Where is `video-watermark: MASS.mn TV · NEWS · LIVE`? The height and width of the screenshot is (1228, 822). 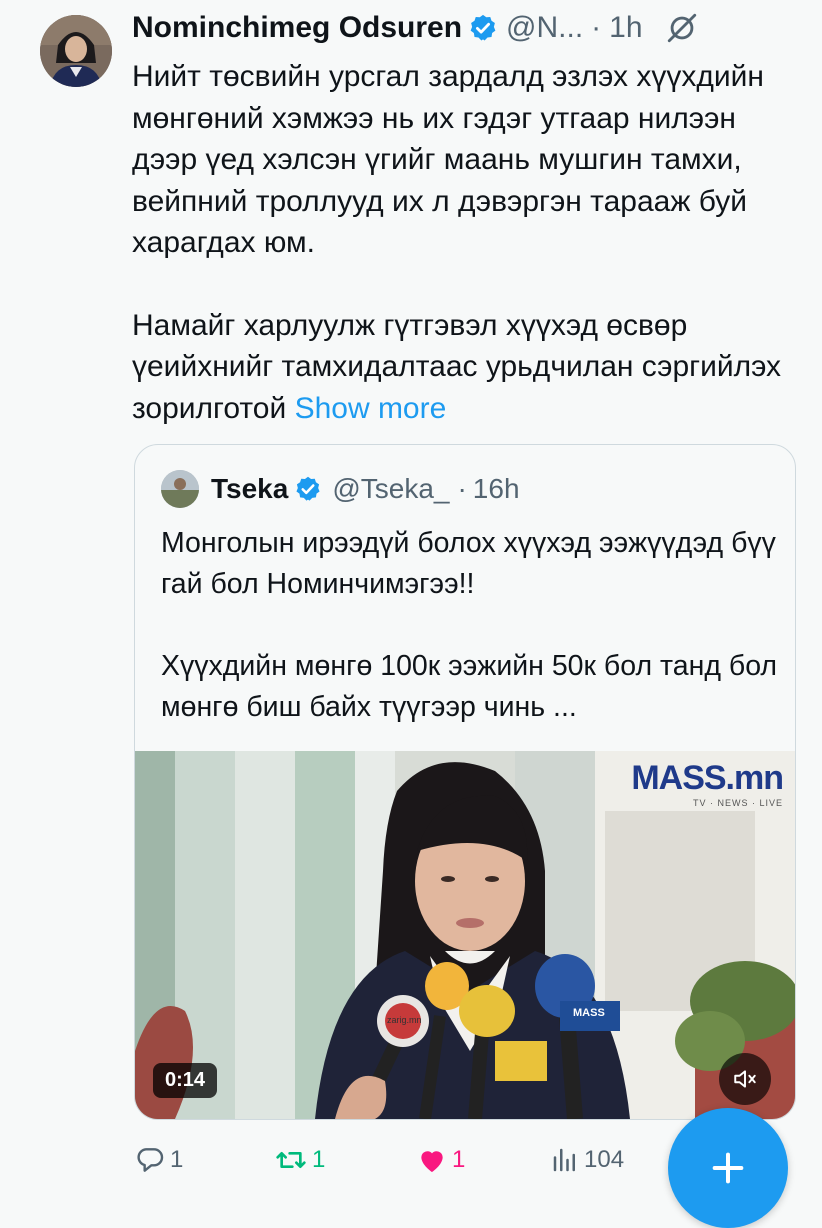 video-watermark: MASS.mn TV · NEWS · LIVE is located at coordinates (707, 783).